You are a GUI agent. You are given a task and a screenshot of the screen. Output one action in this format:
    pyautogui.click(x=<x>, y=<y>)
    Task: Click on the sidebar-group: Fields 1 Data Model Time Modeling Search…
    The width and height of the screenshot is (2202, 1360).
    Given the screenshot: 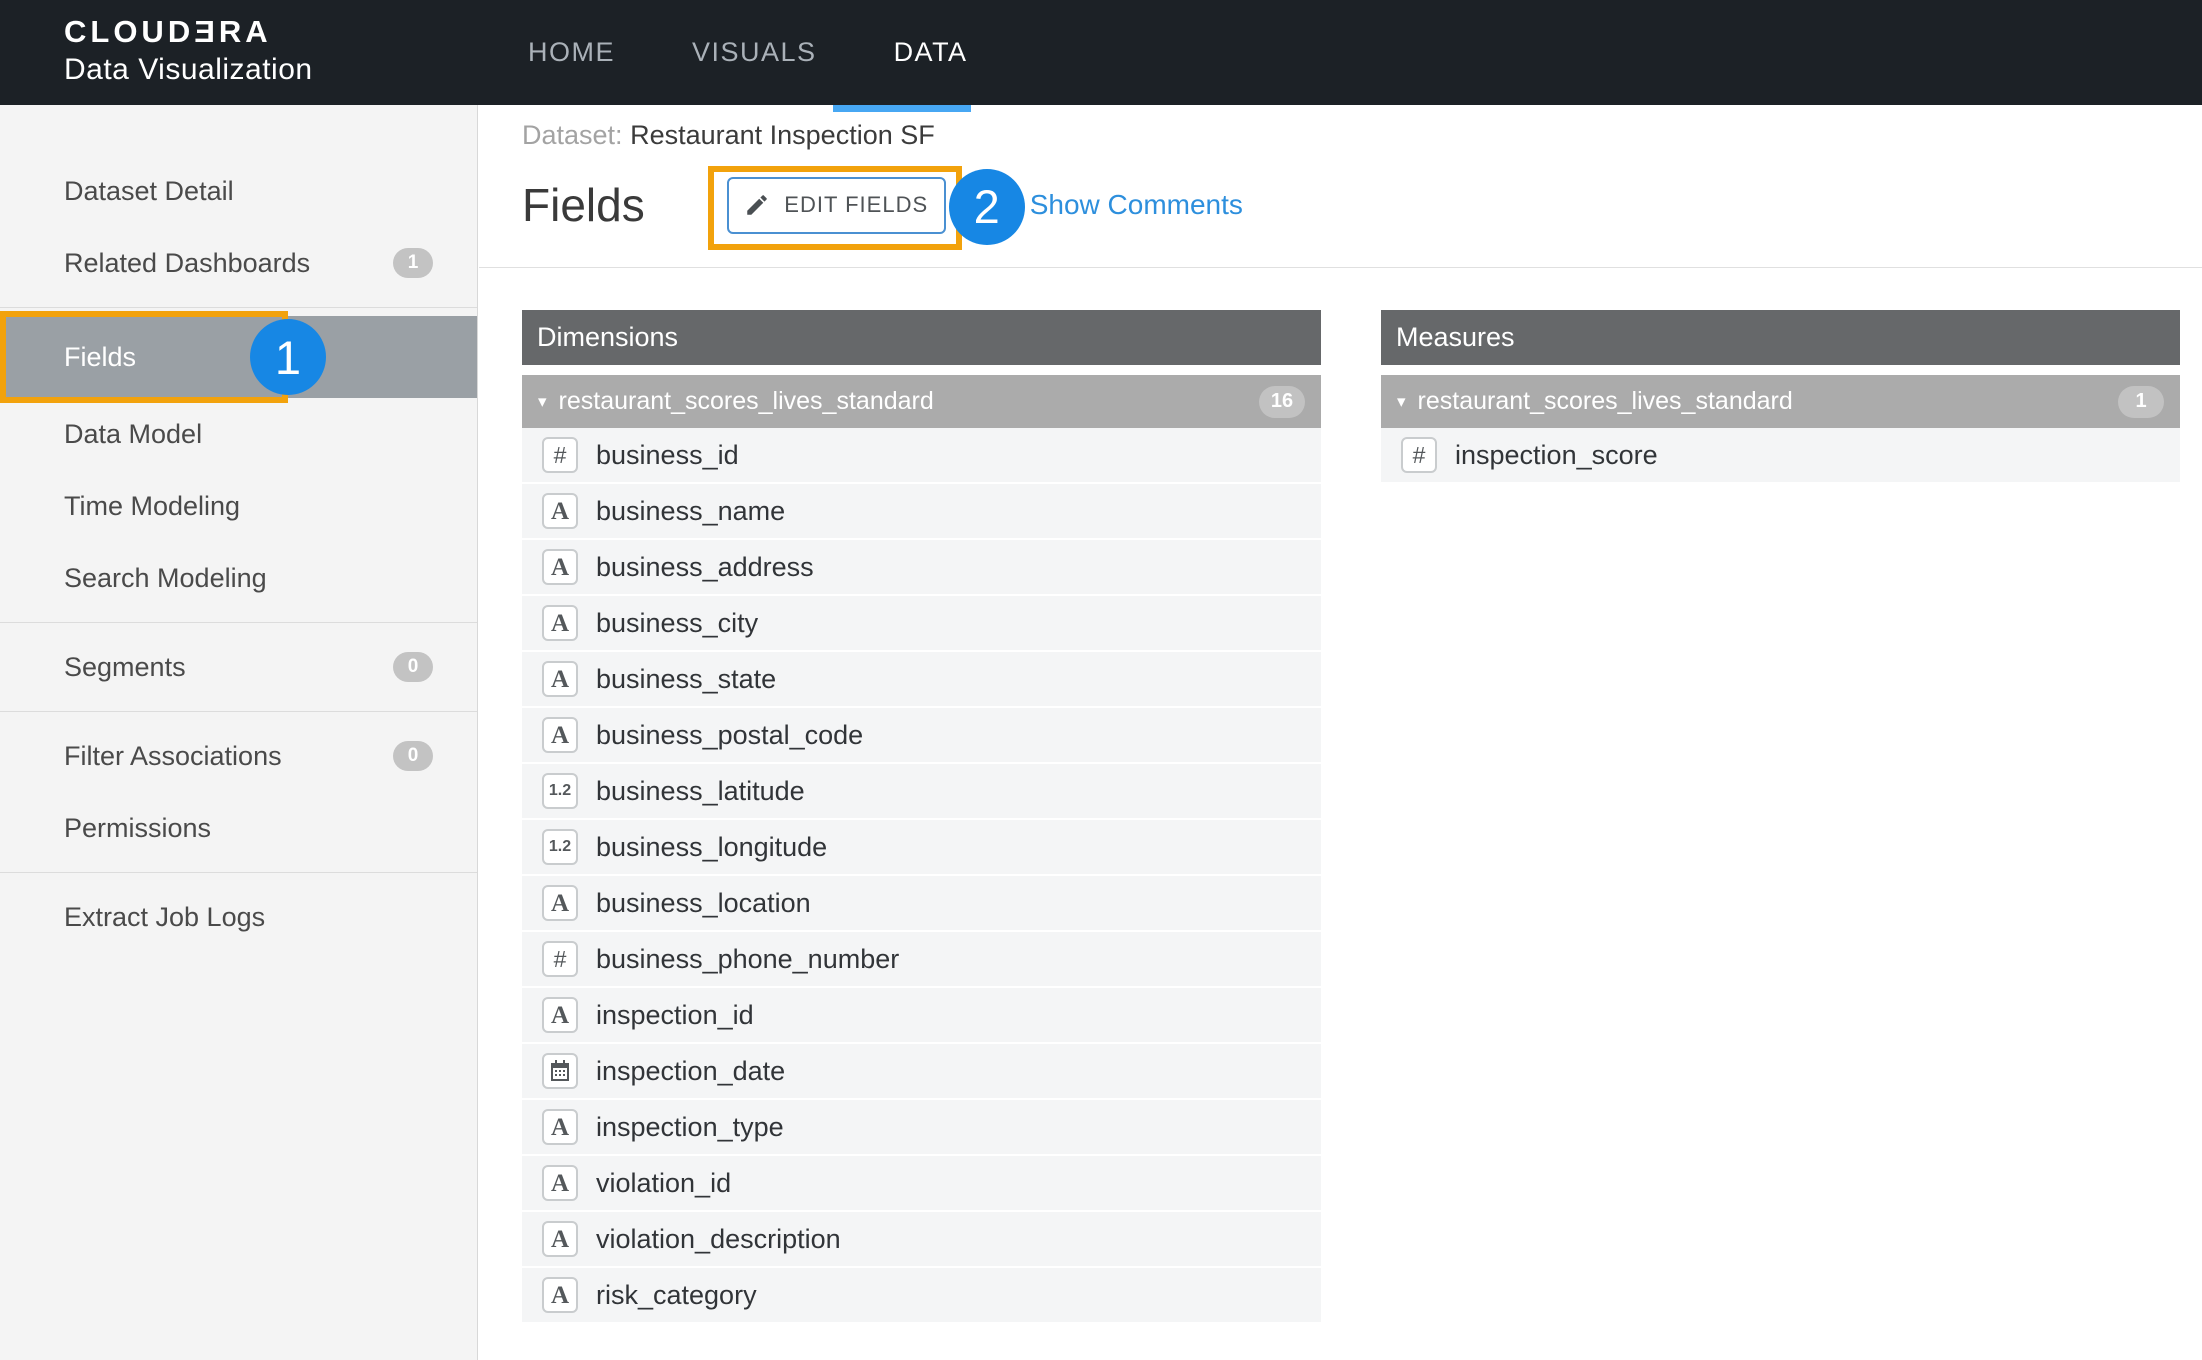 What is the action you would take?
    pyautogui.click(x=238, y=465)
    